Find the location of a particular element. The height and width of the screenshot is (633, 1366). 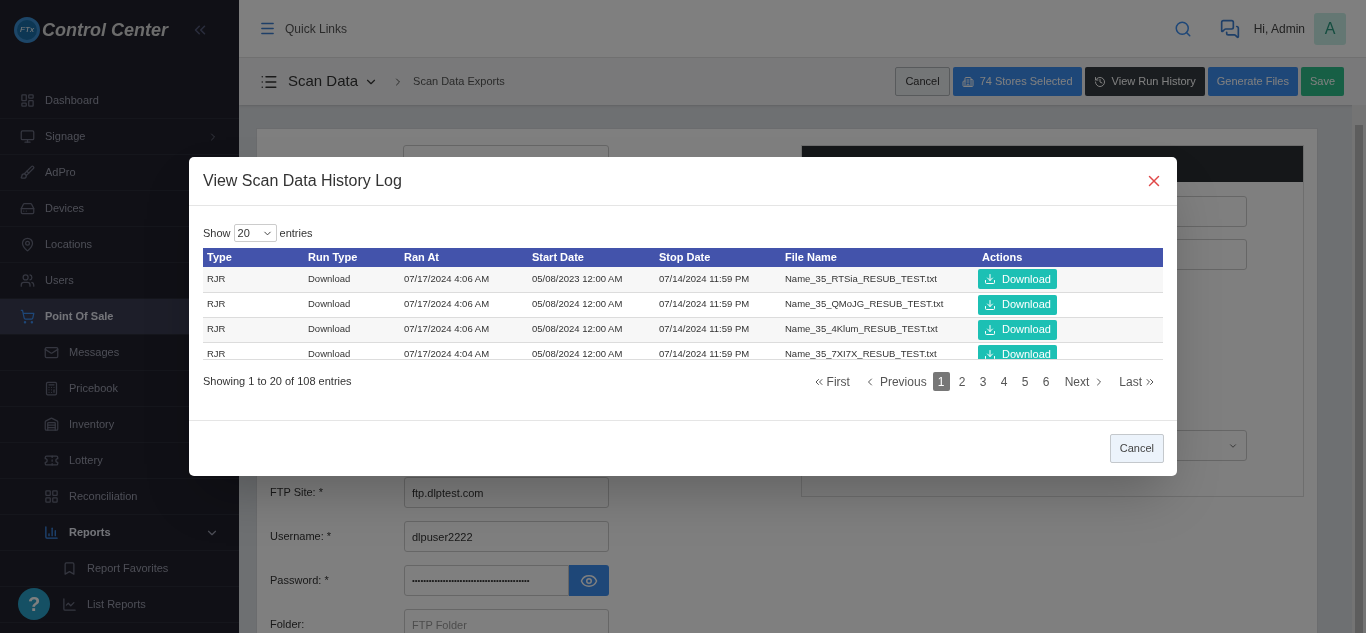

logo-text: Control Center is located at coordinates (106, 30).